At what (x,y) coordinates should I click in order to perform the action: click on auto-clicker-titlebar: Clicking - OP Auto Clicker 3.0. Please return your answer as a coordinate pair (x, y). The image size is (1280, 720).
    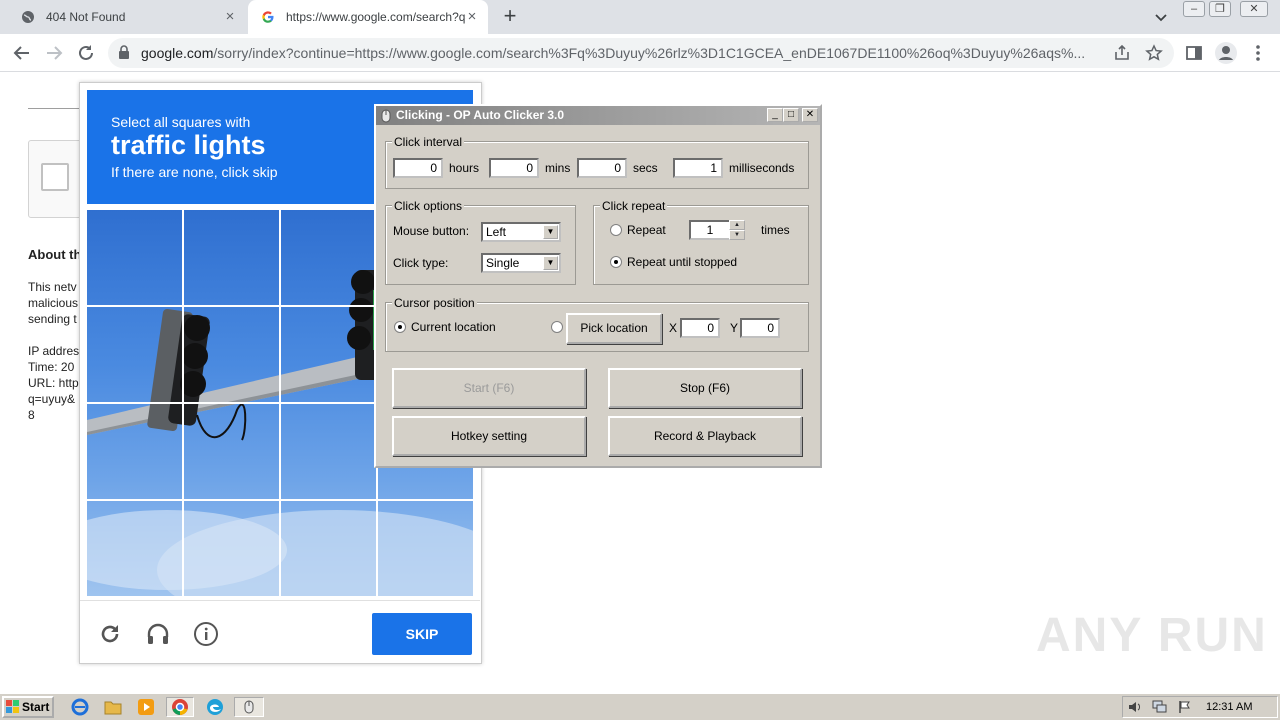
    Looking at the image, I should click on (598, 115).